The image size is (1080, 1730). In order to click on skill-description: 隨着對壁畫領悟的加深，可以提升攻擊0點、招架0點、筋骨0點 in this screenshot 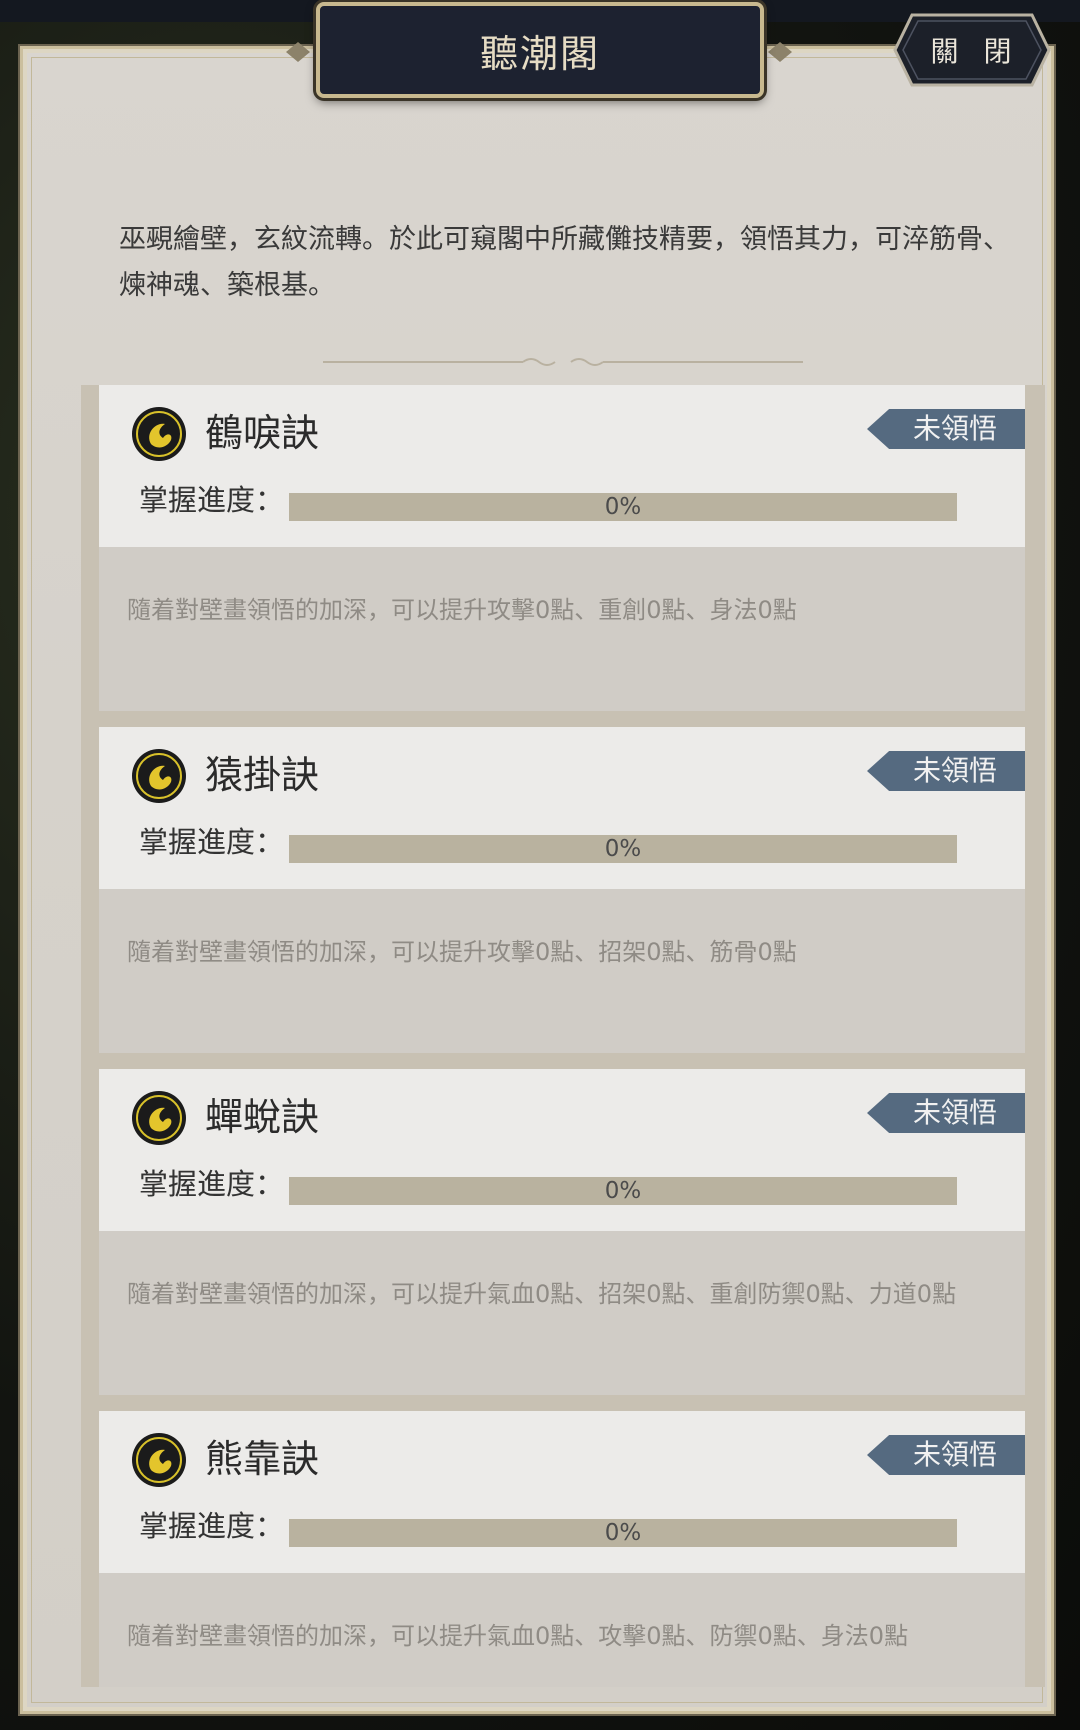, I will do `click(462, 952)`.